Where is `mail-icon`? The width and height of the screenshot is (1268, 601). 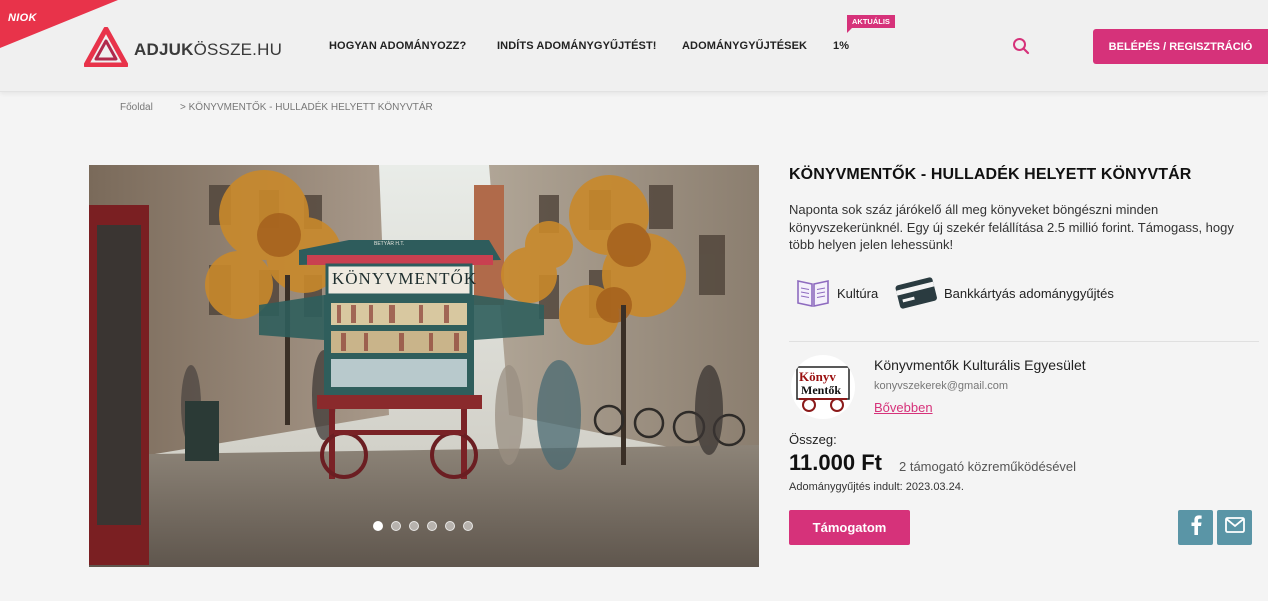 mail-icon is located at coordinates (1234, 527).